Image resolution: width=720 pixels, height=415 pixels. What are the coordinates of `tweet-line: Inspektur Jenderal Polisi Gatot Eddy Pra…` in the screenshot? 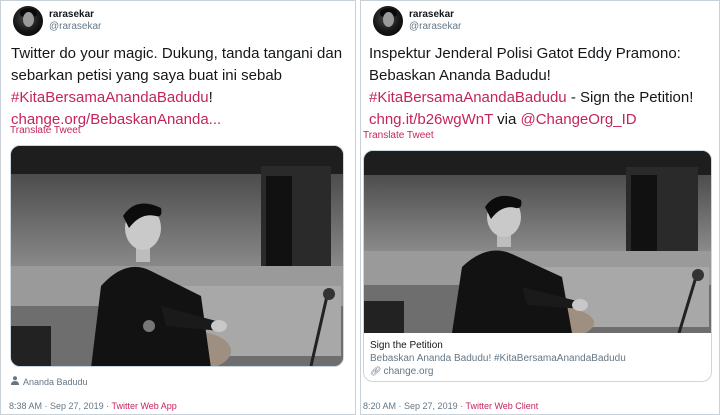 It's located at (531, 54).